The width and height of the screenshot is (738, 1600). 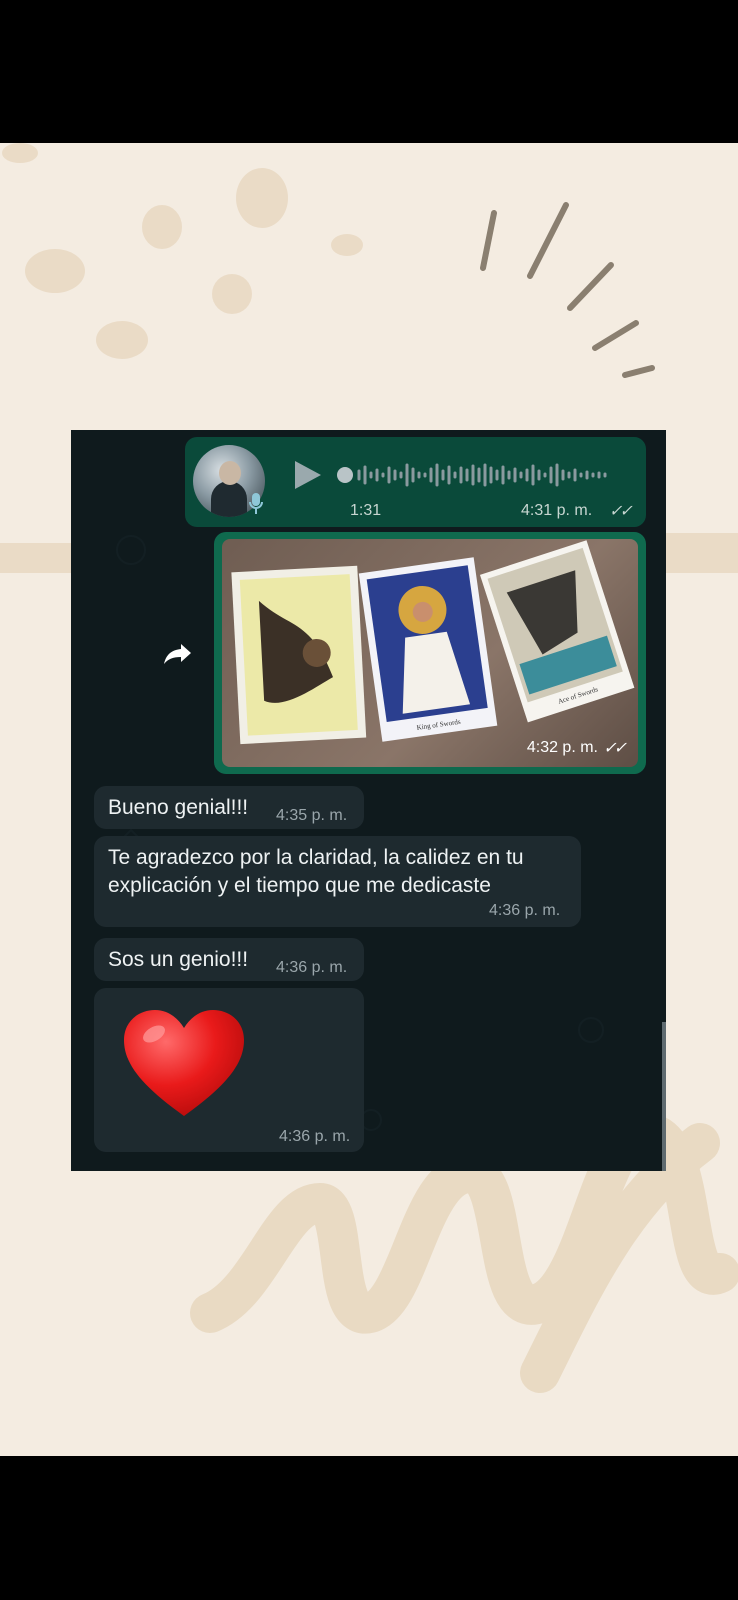 I want to click on microphone-icon, so click(x=256, y=503).